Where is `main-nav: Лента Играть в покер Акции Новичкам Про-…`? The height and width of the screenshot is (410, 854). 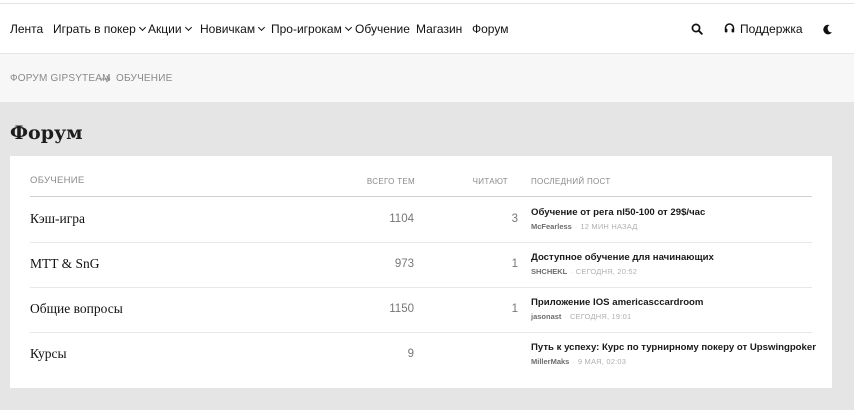 main-nav: Лента Играть в покер Акции Новичкам Про-… is located at coordinates (427, 29).